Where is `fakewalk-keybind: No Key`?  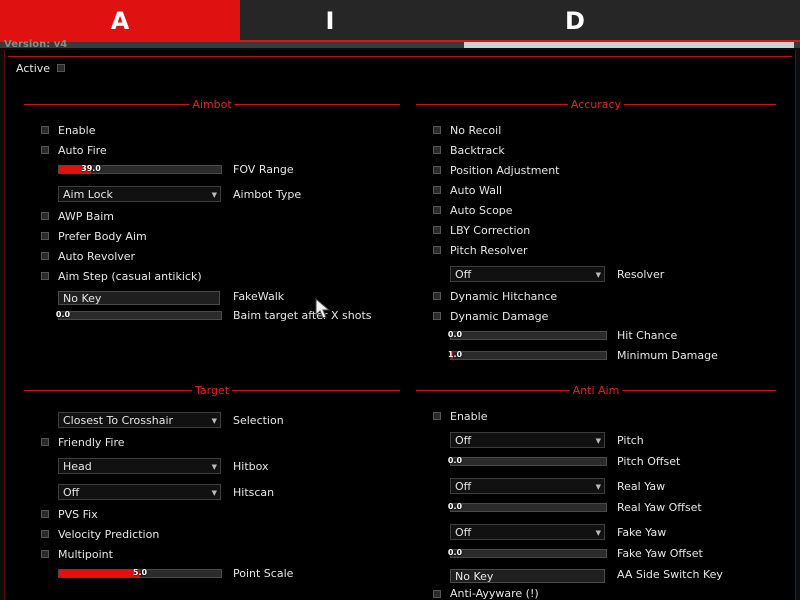
fakewalk-keybind: No Key is located at coordinates (139, 298).